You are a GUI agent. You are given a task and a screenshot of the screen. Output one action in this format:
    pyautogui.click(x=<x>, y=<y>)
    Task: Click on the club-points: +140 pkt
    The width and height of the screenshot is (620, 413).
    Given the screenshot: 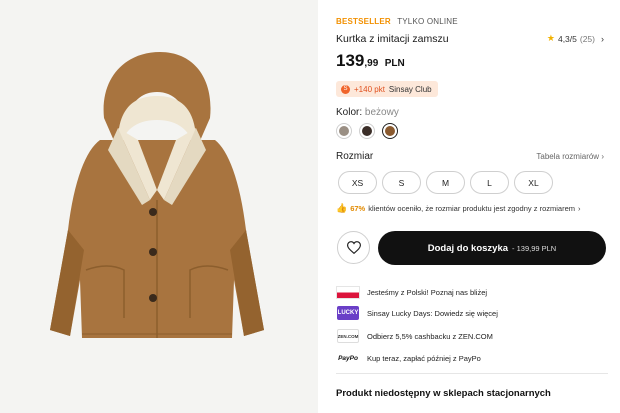 What is the action you would take?
    pyautogui.click(x=369, y=89)
    